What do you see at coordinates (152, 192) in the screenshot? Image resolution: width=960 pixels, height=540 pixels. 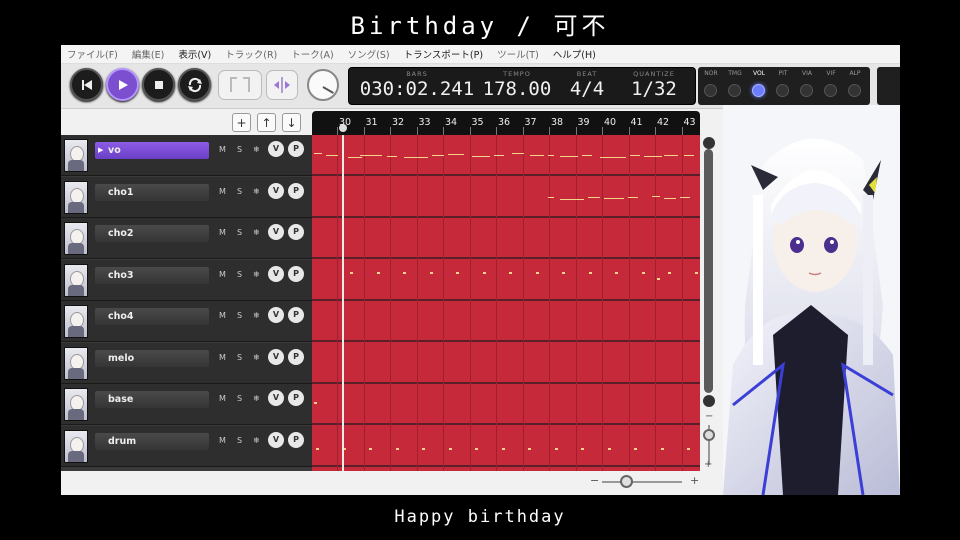 I see `track-name: cho1` at bounding box center [152, 192].